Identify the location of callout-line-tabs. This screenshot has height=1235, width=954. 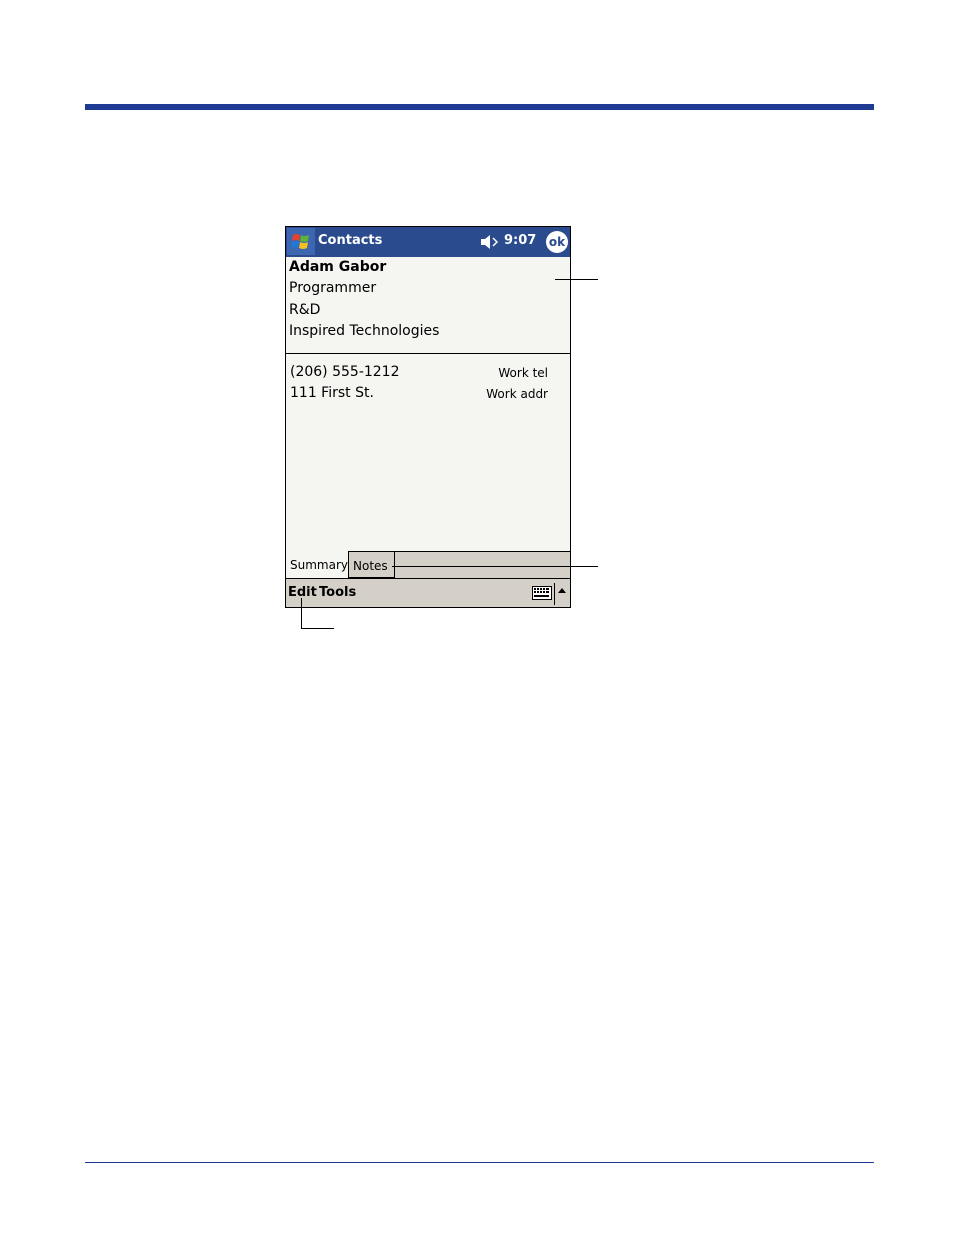
(495, 566).